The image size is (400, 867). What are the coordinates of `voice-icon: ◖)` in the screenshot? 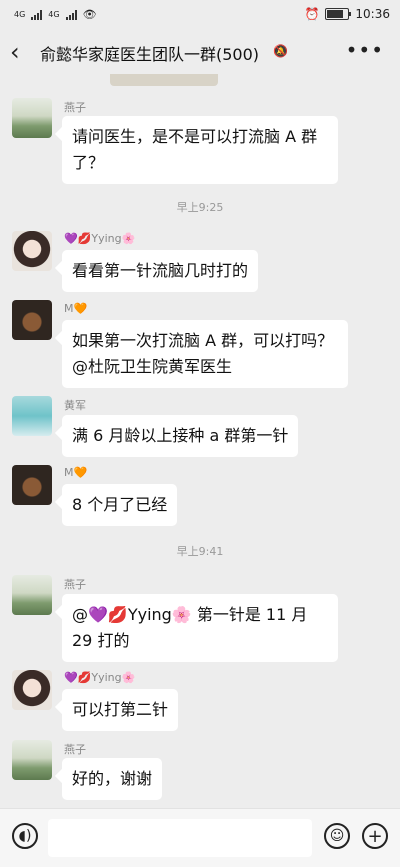 It's located at (25, 836).